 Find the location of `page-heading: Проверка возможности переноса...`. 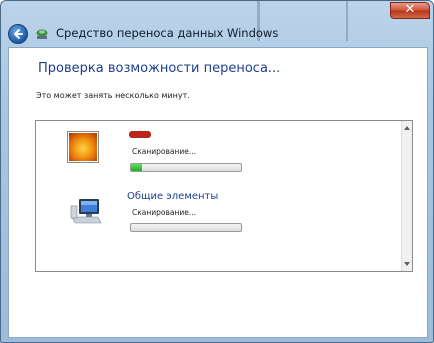

page-heading: Проверка возможности переноса... is located at coordinates (159, 68).